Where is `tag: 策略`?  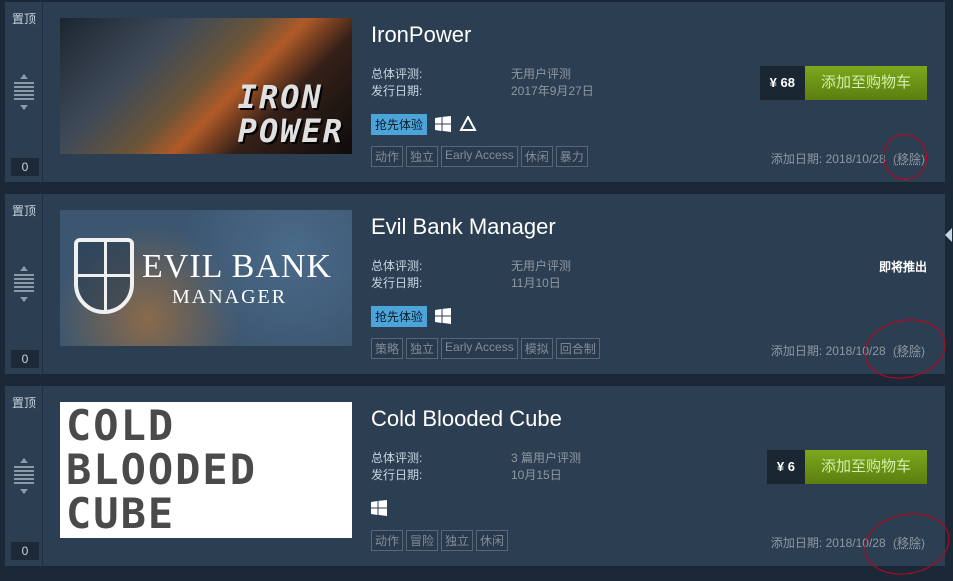
tag: 策略 is located at coordinates (387, 348).